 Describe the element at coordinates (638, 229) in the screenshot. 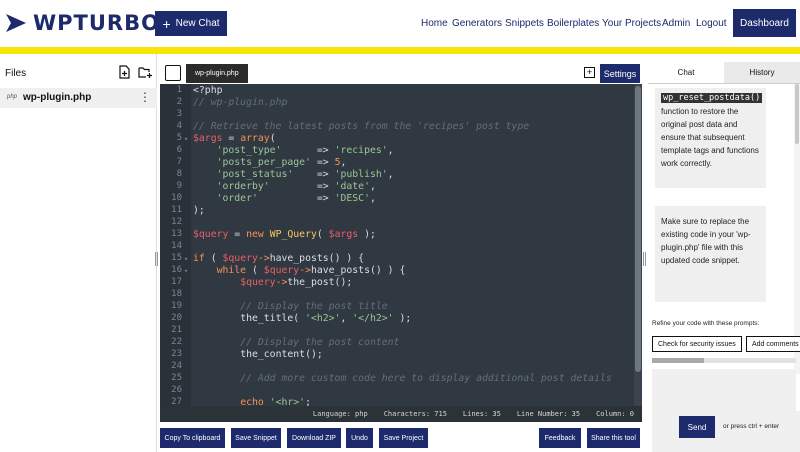

I see `editor-scrollbar-thumb` at that location.